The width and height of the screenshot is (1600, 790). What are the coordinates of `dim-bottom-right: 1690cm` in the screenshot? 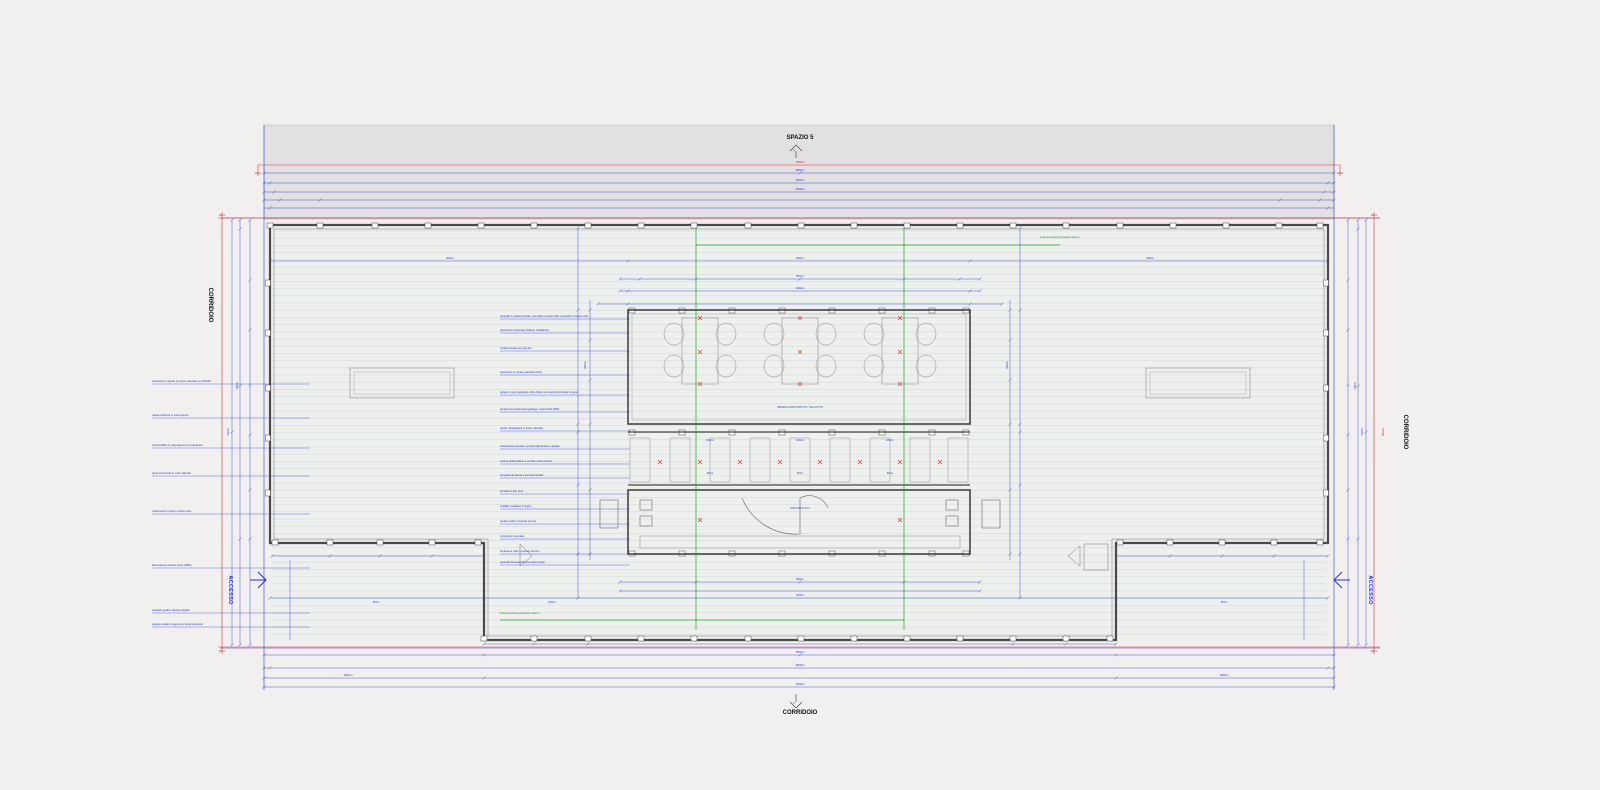 It's located at (1223, 675).